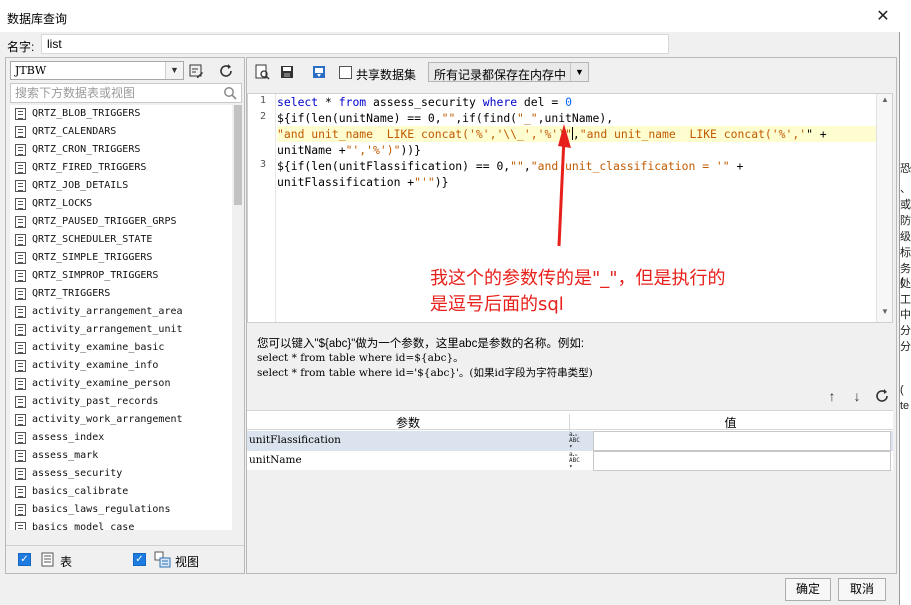  What do you see at coordinates (857, 396) in the screenshot?
I see `move-down-icon: ↓` at bounding box center [857, 396].